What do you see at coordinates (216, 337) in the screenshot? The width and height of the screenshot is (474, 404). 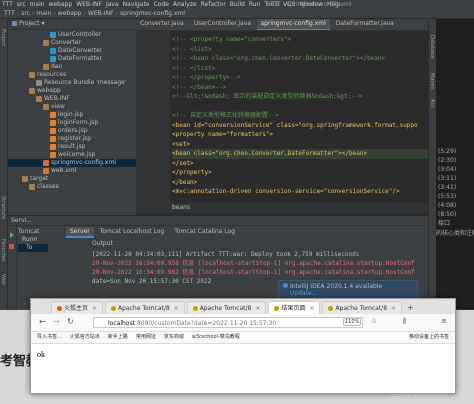 I see `bookmark-item: w3cschool-菜鸟教程` at bounding box center [216, 337].